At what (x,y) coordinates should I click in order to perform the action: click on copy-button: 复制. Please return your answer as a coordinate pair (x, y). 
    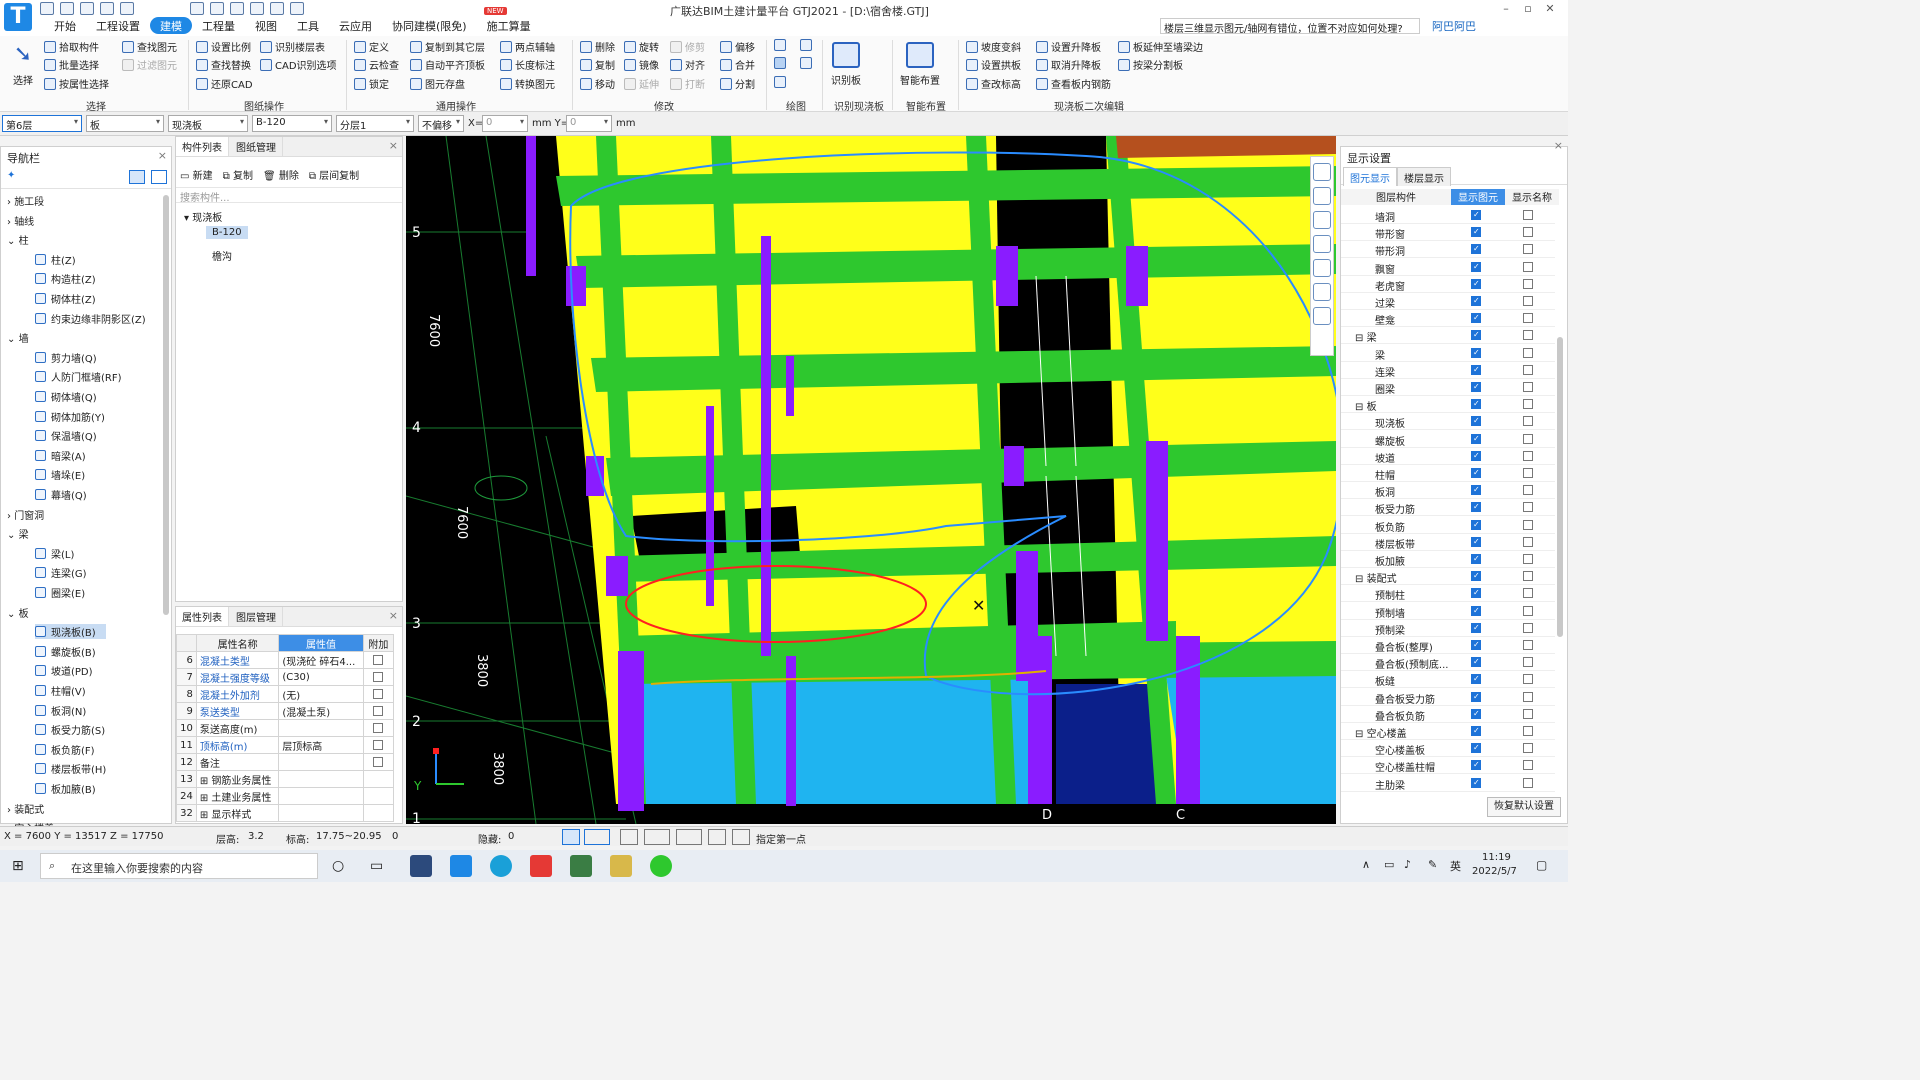
    Looking at the image, I should click on (597, 64).